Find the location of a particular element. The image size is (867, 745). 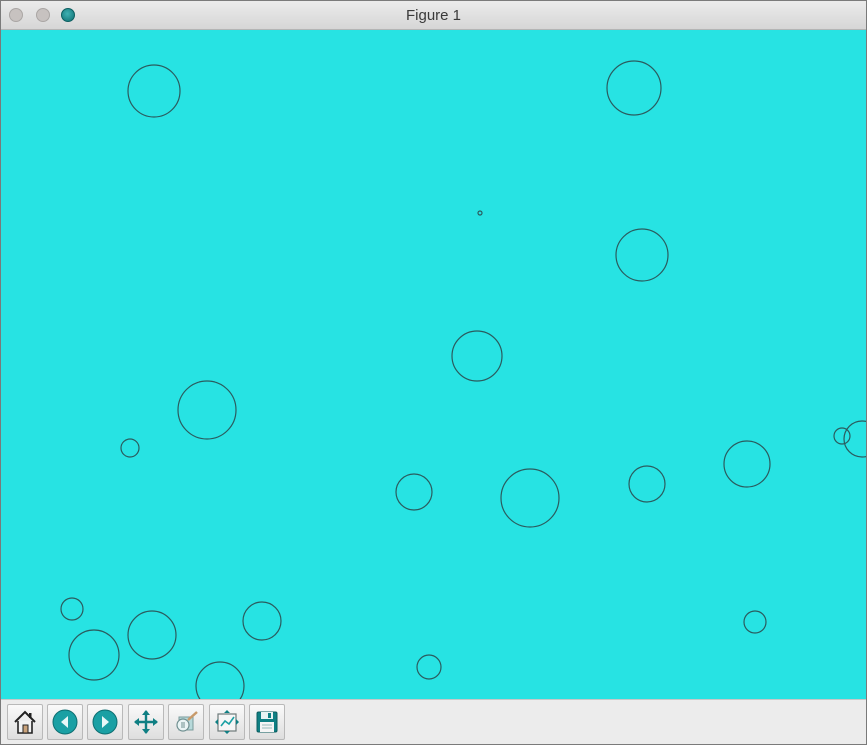

arrow-left-icon is located at coordinates (65, 722).